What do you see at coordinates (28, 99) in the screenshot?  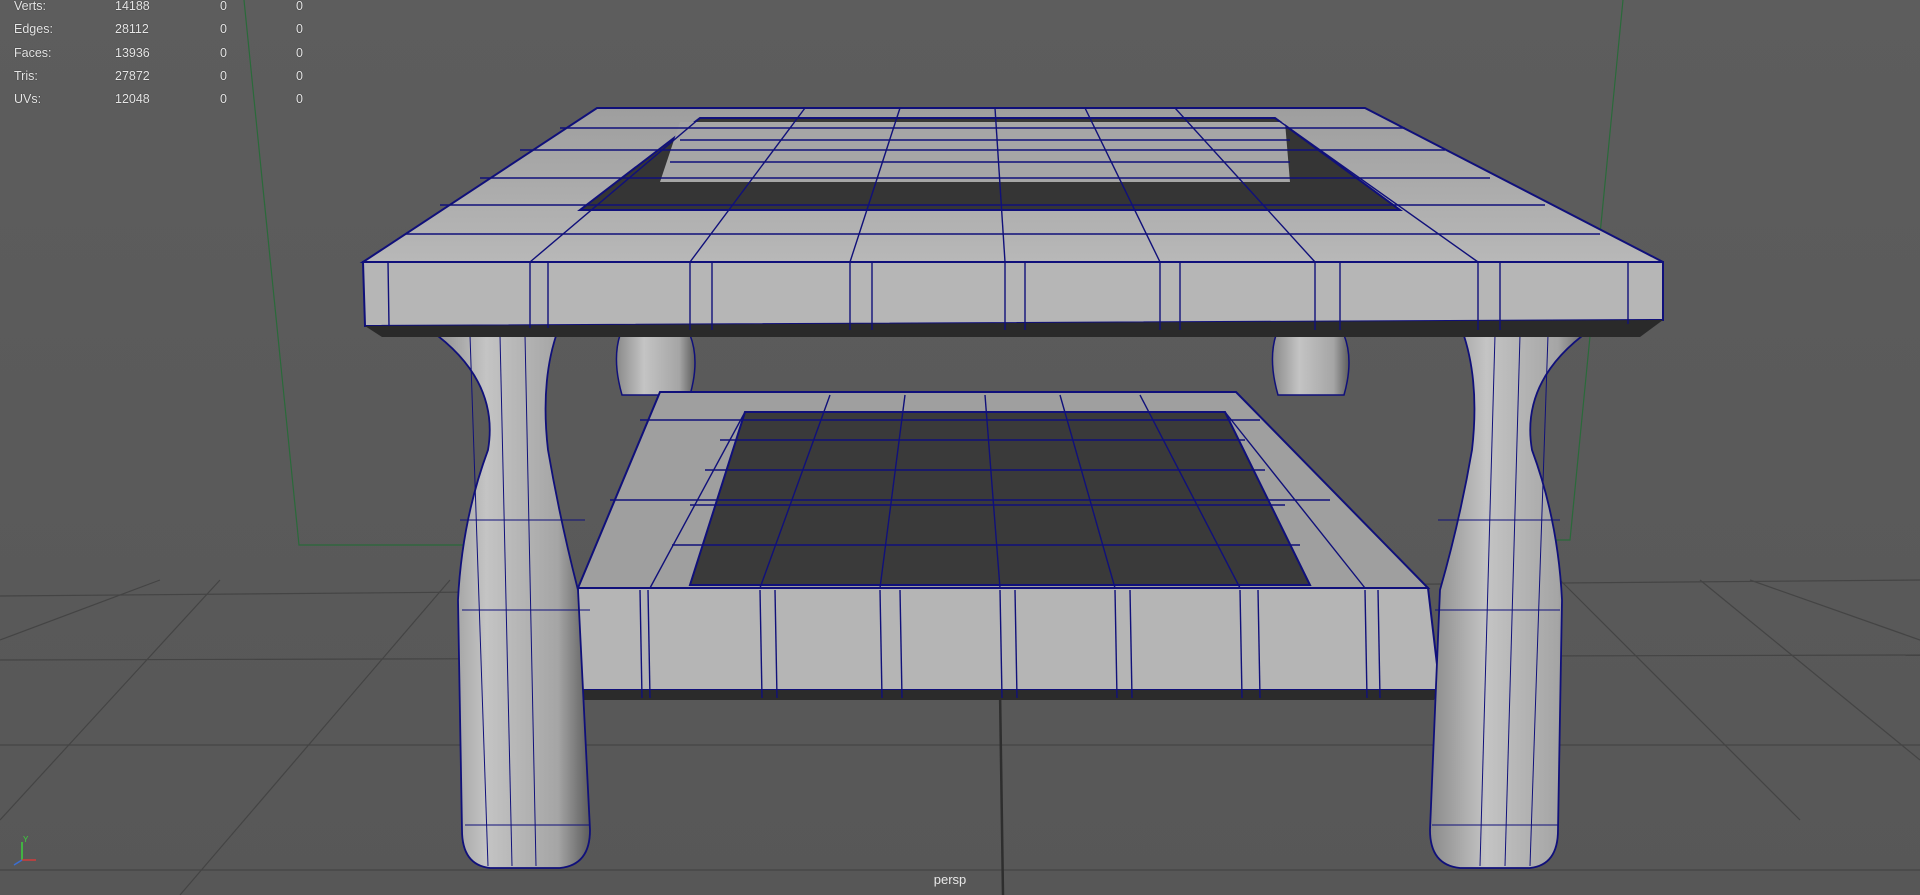 I see `hud-label: UVs:` at bounding box center [28, 99].